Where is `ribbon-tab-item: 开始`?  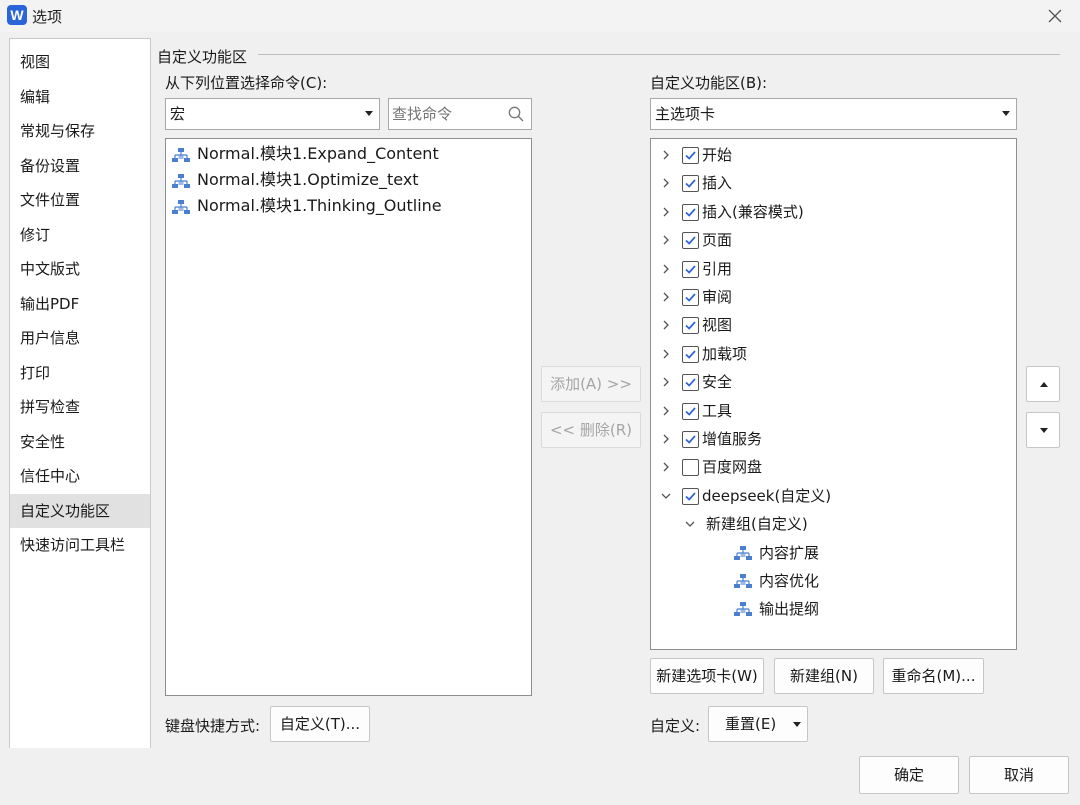
ribbon-tab-item: 开始 is located at coordinates (831, 155).